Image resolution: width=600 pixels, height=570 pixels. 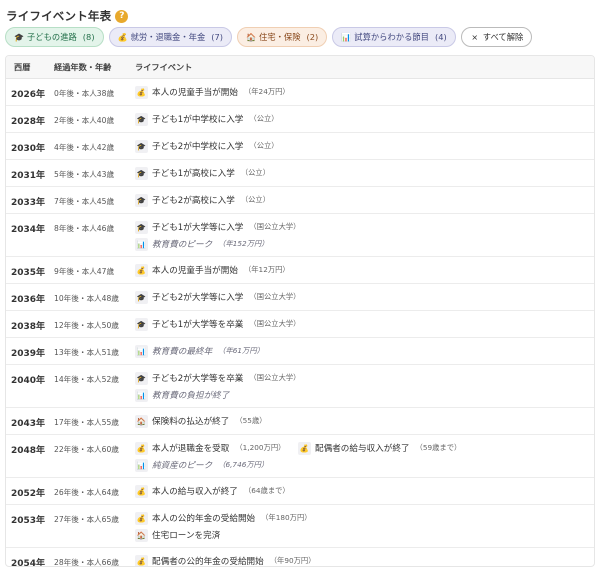 I want to click on event-label: 配偶者の公的年金の受給開始, so click(x=208, y=562).